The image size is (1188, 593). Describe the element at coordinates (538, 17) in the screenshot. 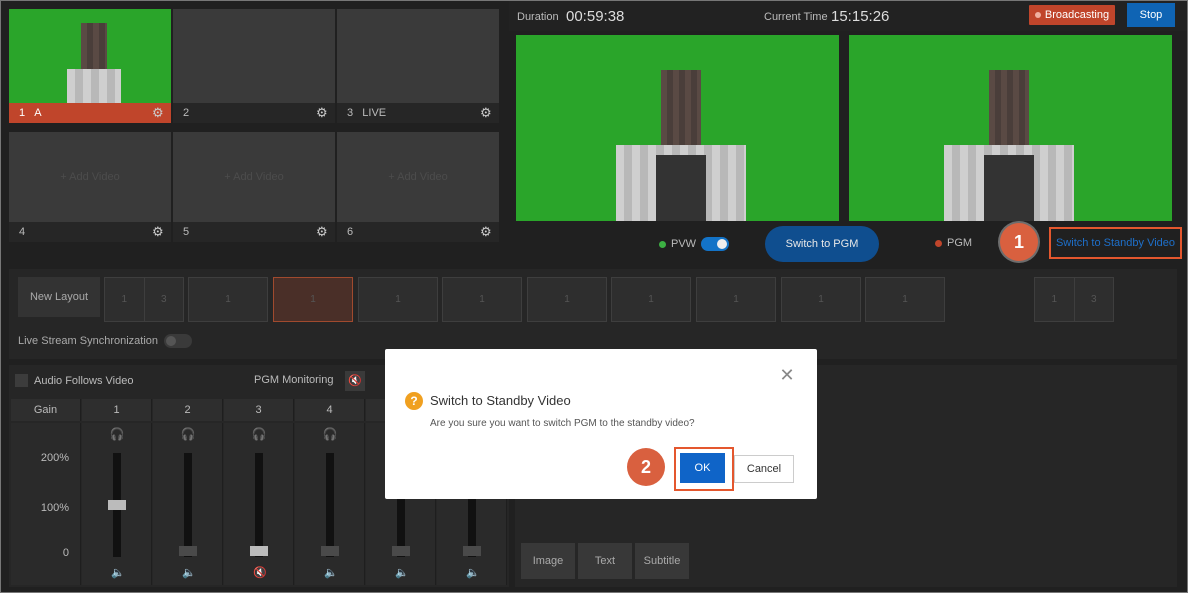

I see `duration-label: Duration` at that location.